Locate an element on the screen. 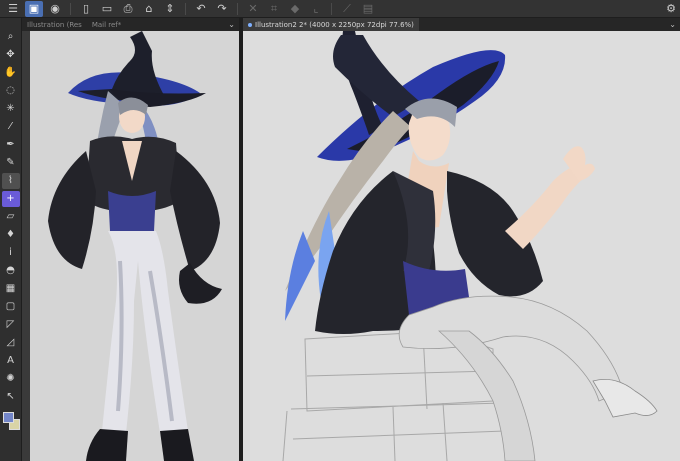  color-swatches is located at coordinates (11, 422).